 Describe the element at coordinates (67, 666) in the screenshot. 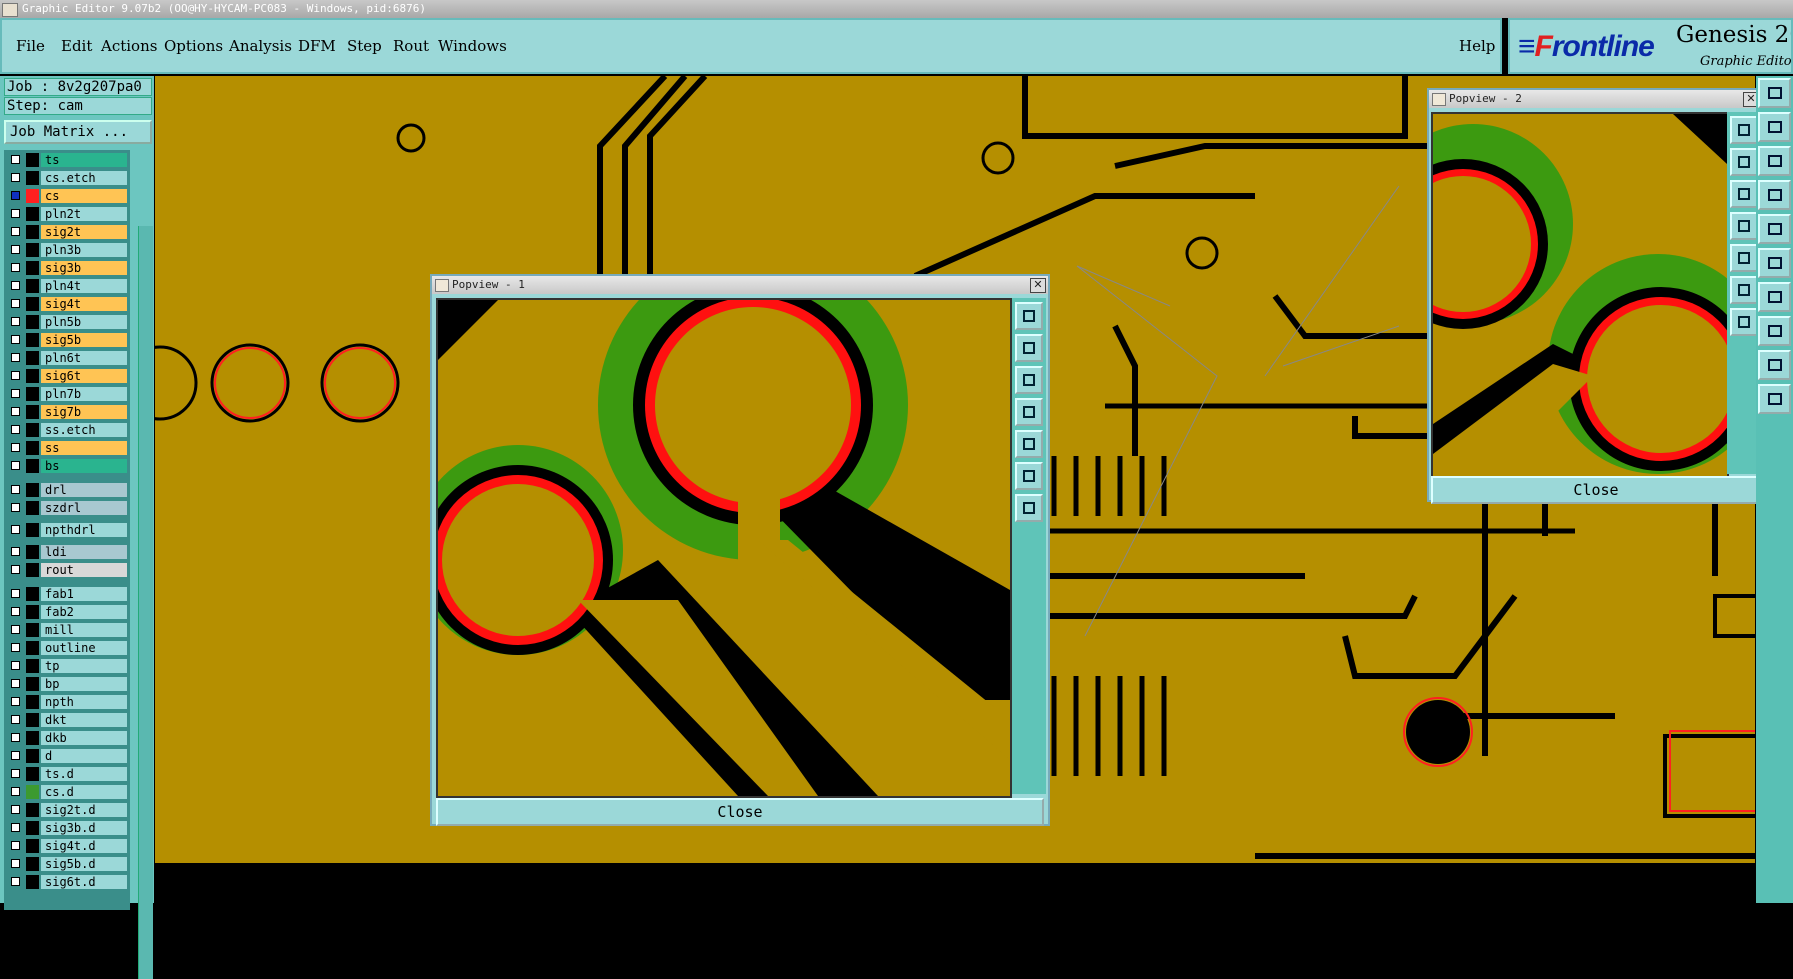

I see `layer-row: tp` at that location.